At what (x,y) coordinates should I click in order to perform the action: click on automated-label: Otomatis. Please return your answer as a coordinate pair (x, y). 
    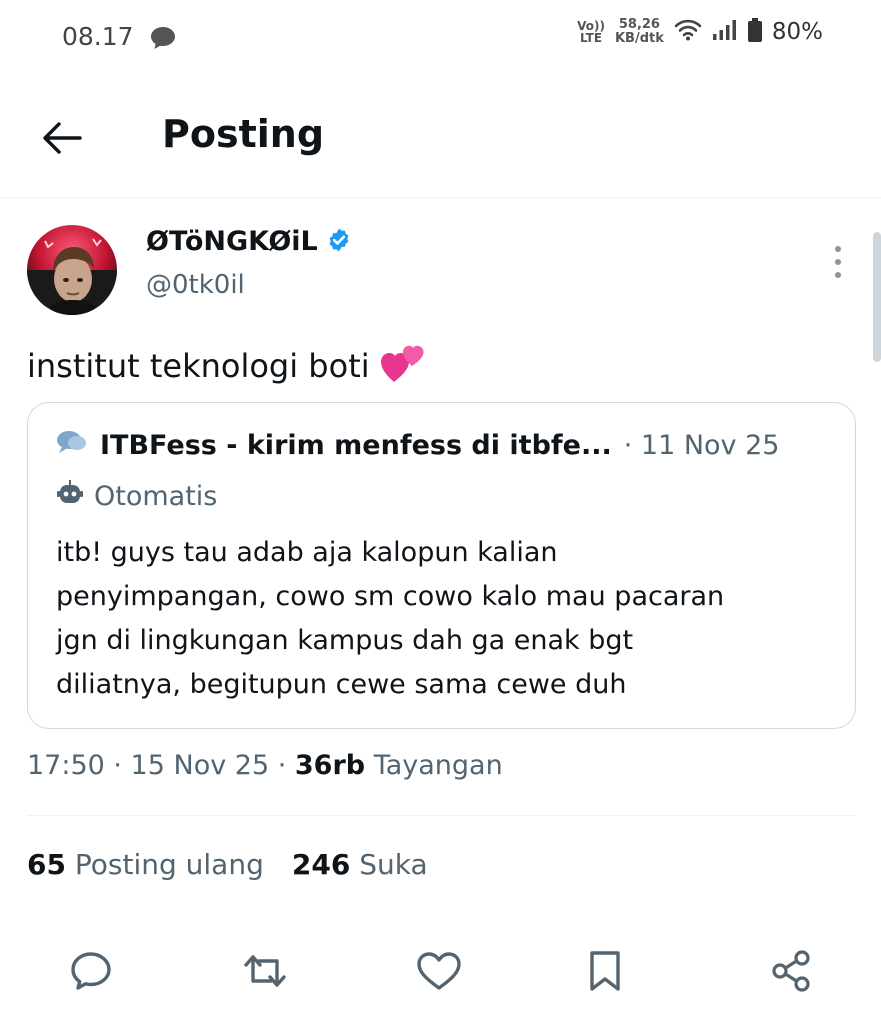
    Looking at the image, I should click on (136, 496).